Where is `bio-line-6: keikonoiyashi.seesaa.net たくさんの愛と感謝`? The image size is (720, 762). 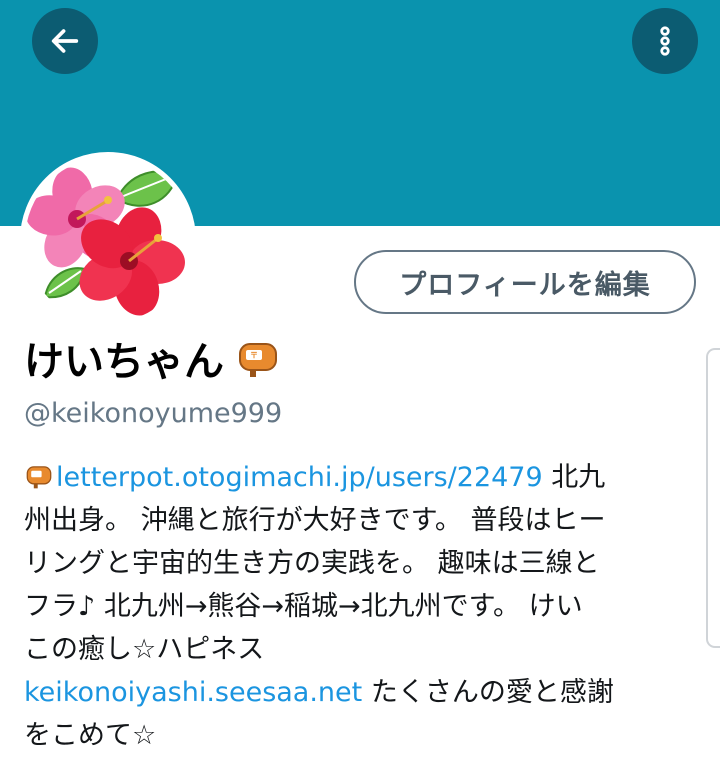
bio-line-6: keikonoiyashi.seesaa.net たくさんの愛と感謝 is located at coordinates (358, 692).